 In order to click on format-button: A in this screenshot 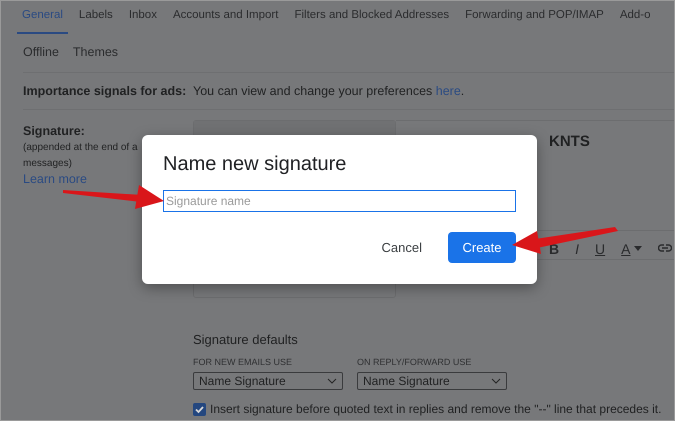, I will do `click(625, 249)`.